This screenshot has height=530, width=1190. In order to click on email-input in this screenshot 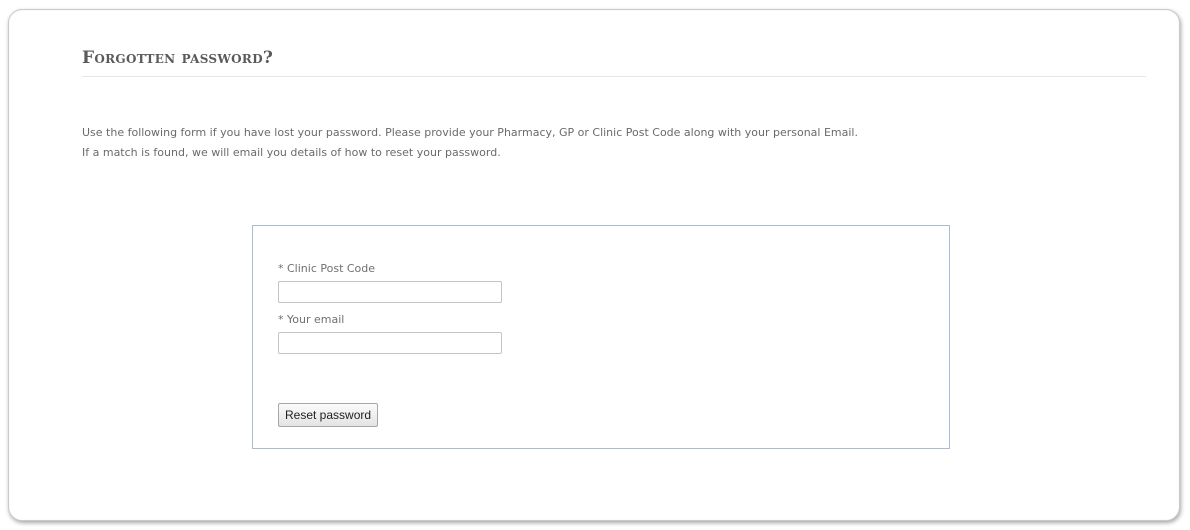, I will do `click(390, 343)`.